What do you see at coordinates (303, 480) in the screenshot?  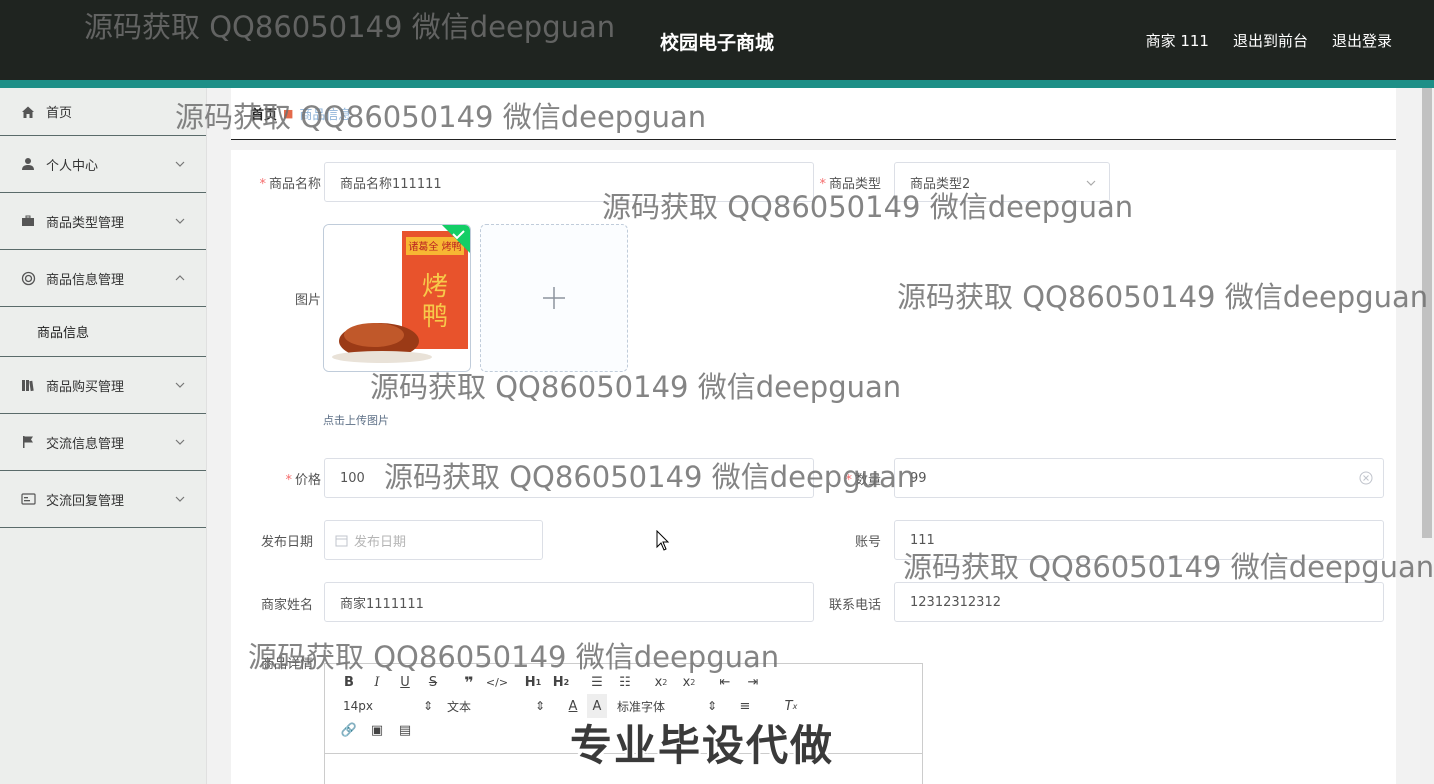 I see `price-label: * 价格` at bounding box center [303, 480].